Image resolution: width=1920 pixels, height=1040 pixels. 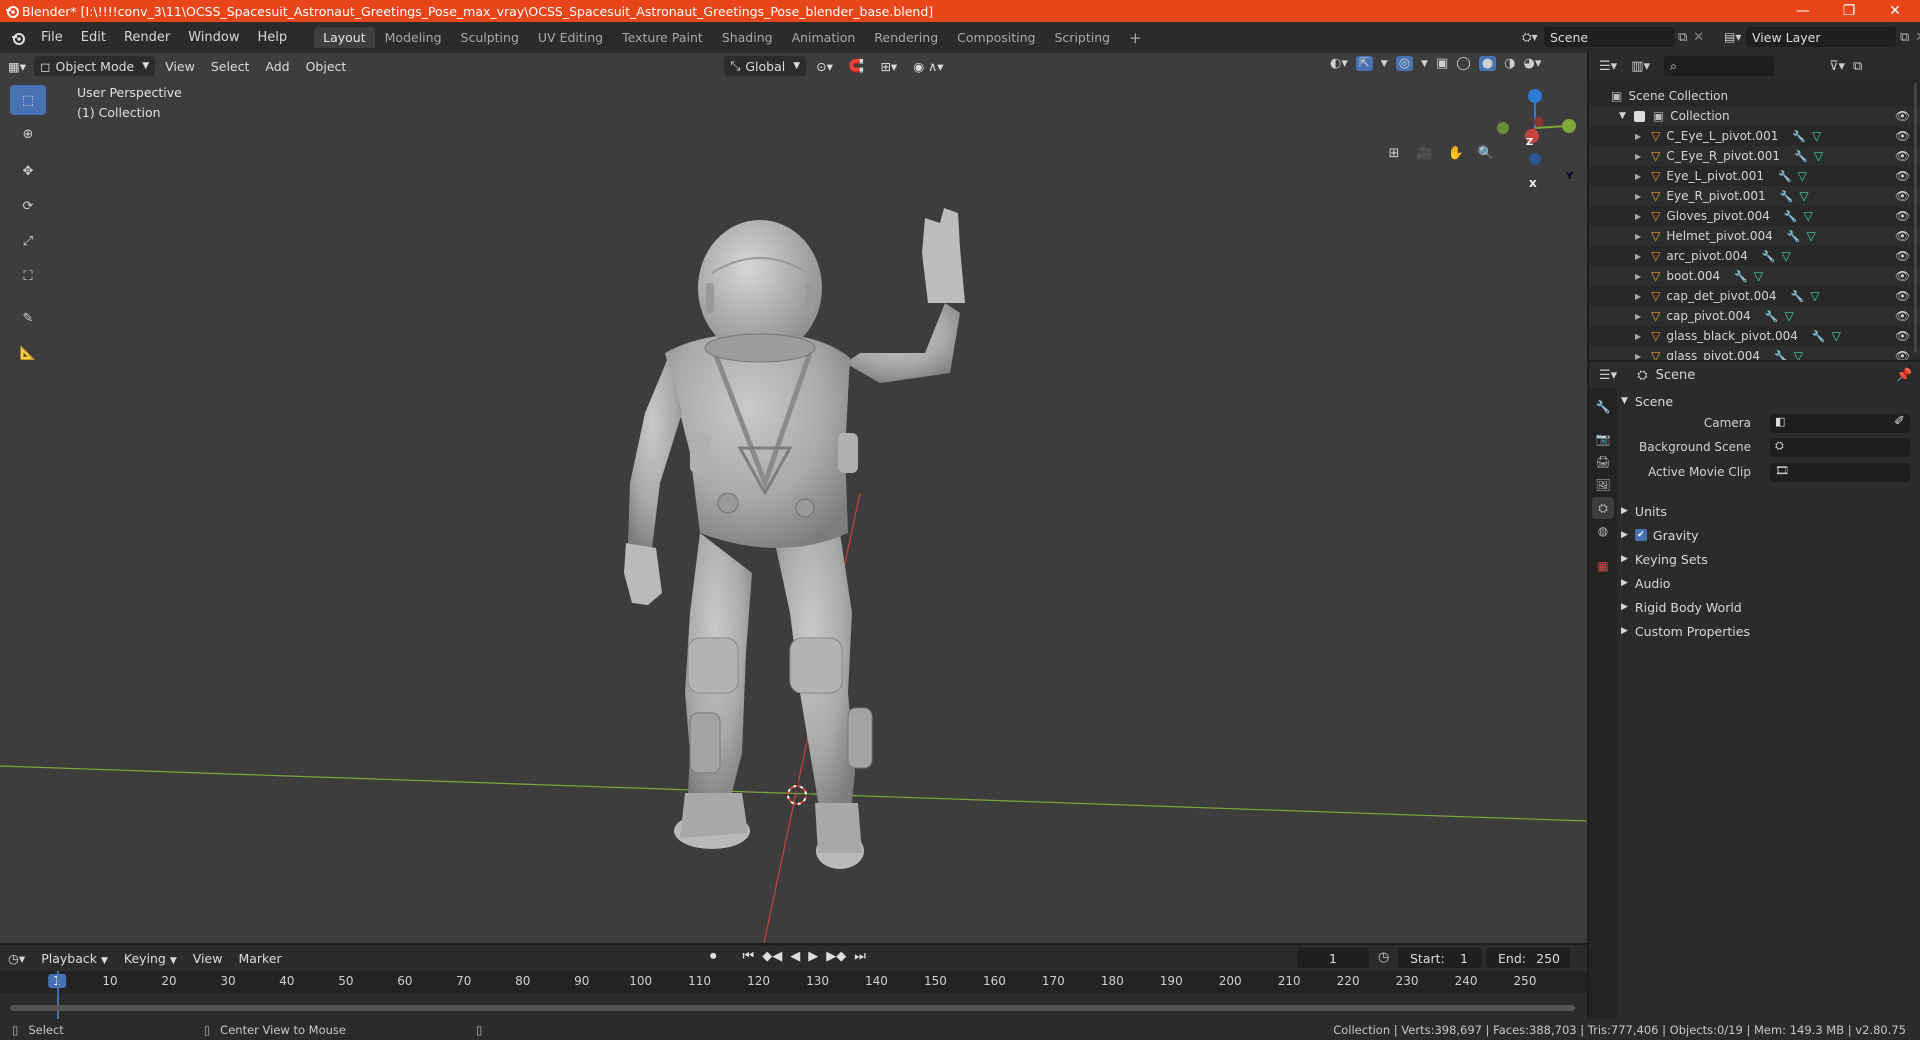 What do you see at coordinates (747, 37) in the screenshot?
I see `tab-shading: Shading` at bounding box center [747, 37].